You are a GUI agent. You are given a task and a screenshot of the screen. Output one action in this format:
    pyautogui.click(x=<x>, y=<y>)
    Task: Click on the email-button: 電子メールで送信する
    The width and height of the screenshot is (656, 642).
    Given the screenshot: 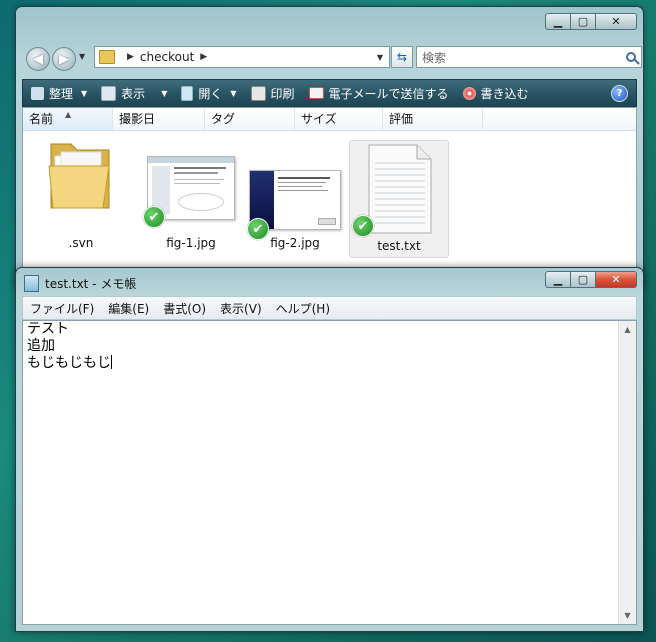 What is the action you would take?
    pyautogui.click(x=378, y=93)
    